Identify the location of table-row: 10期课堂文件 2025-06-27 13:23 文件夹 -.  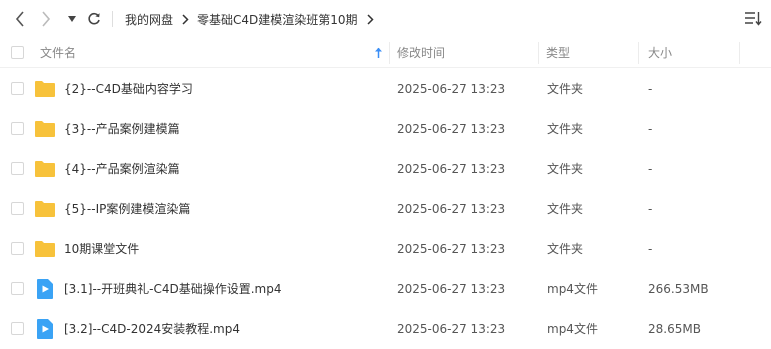
(385, 249).